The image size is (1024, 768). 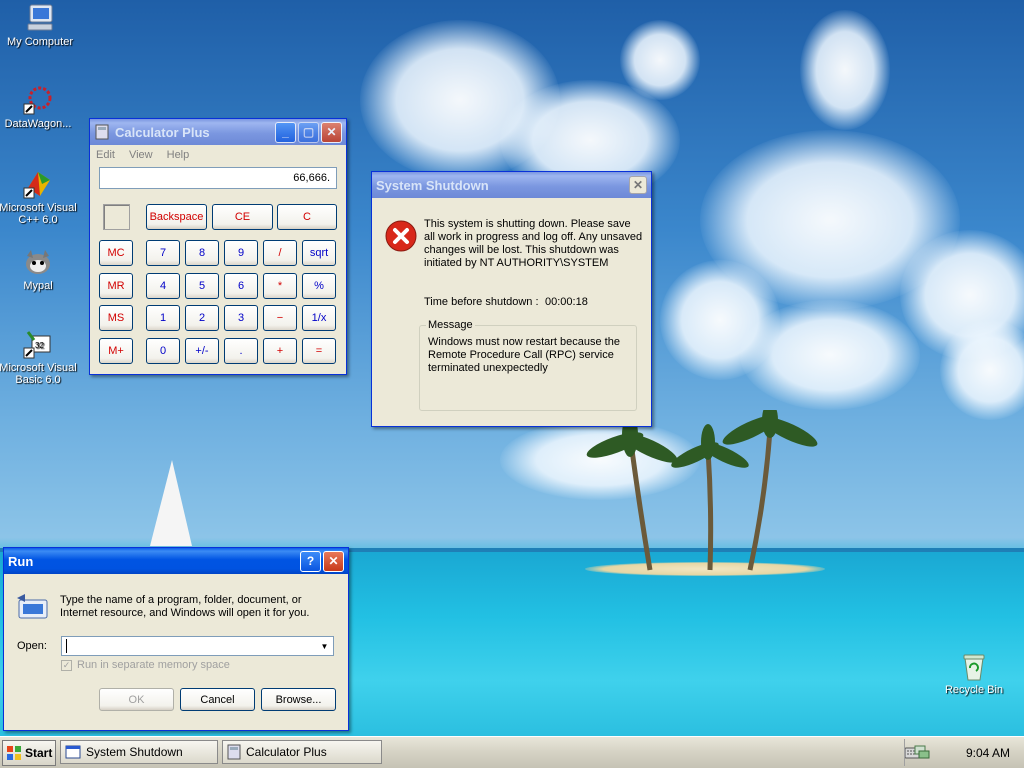 What do you see at coordinates (450, 325) in the screenshot?
I see `message-group-label: Message` at bounding box center [450, 325].